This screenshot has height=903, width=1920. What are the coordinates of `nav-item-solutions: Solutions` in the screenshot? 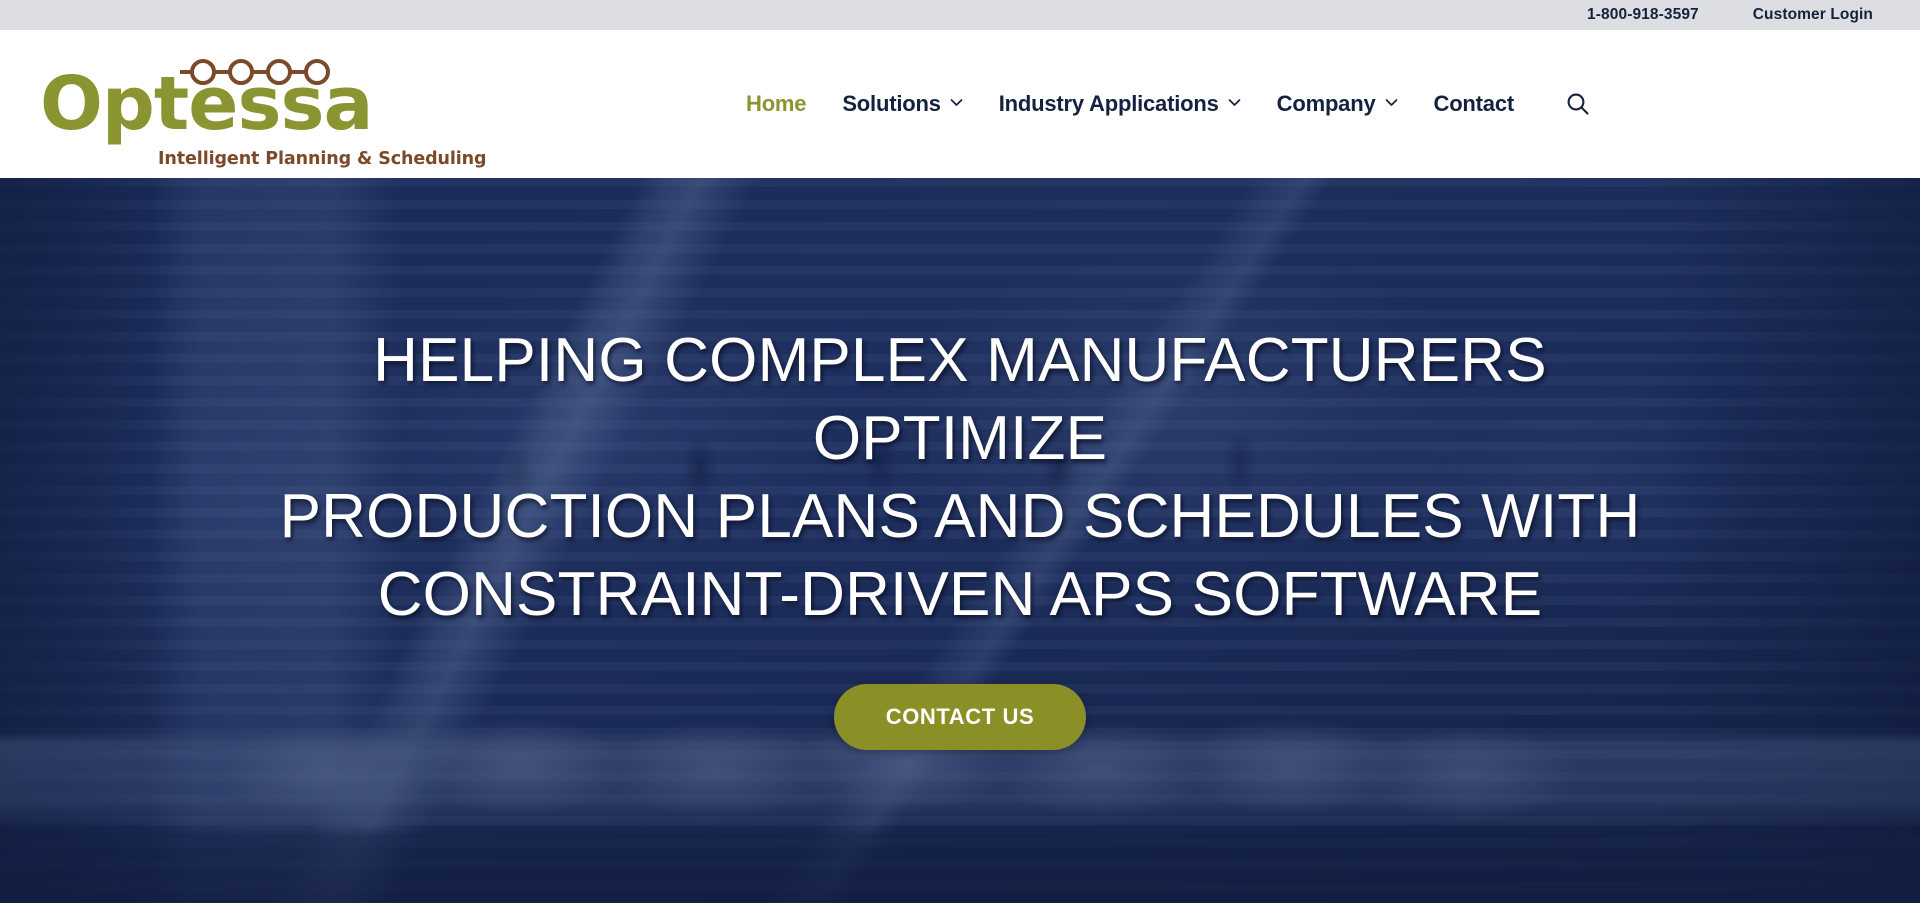 It's located at (902, 104).